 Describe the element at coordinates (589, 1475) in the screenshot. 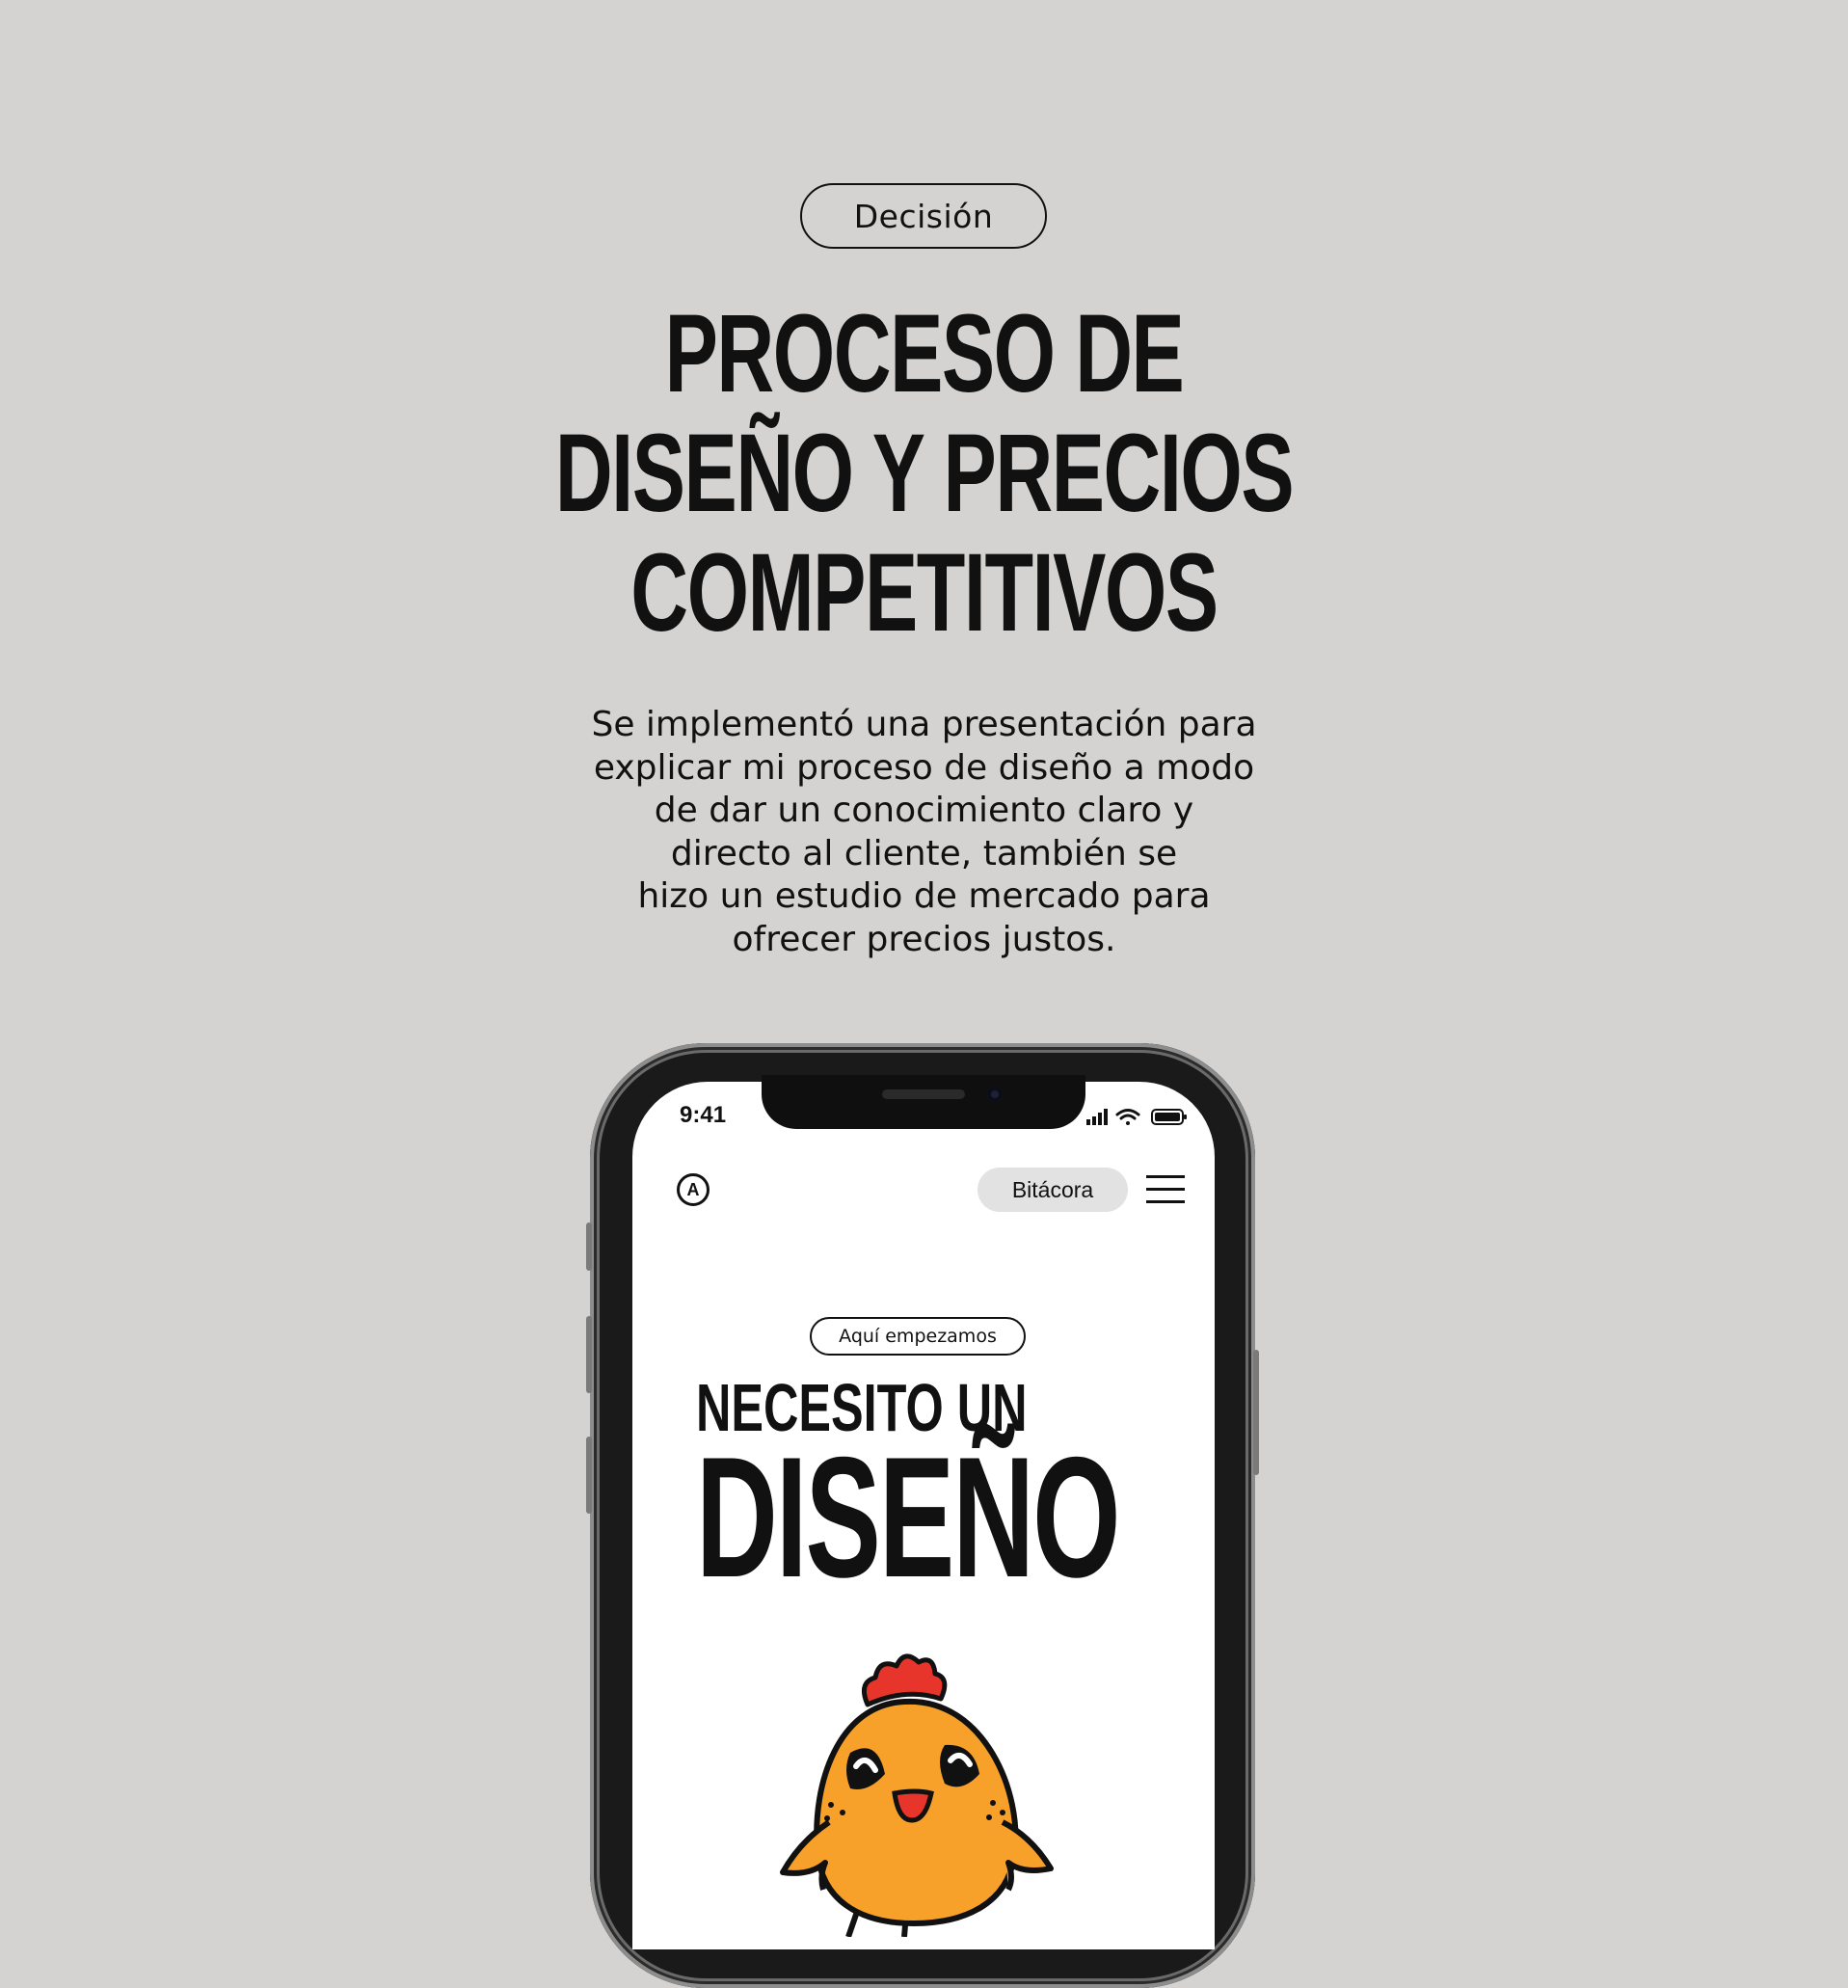

I see `phone-volume-down` at that location.